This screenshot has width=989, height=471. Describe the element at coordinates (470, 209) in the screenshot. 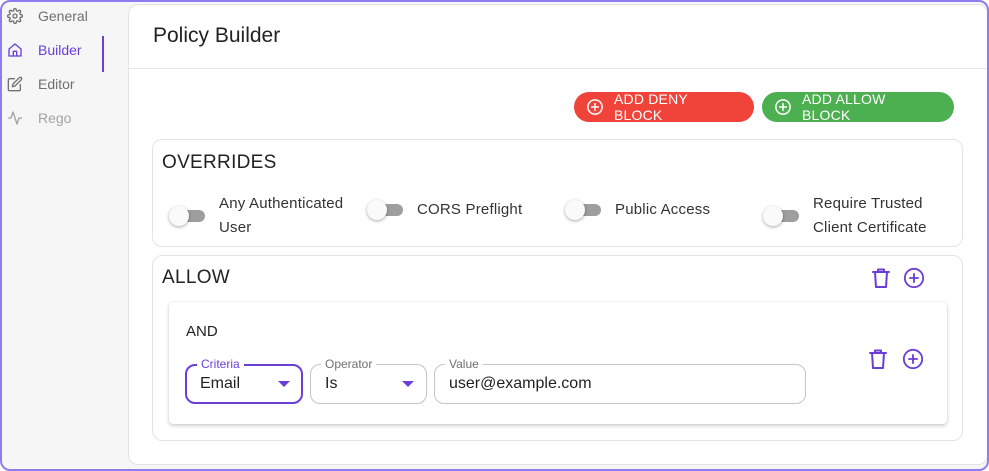

I see `toggle-label: CORS Preflight` at that location.